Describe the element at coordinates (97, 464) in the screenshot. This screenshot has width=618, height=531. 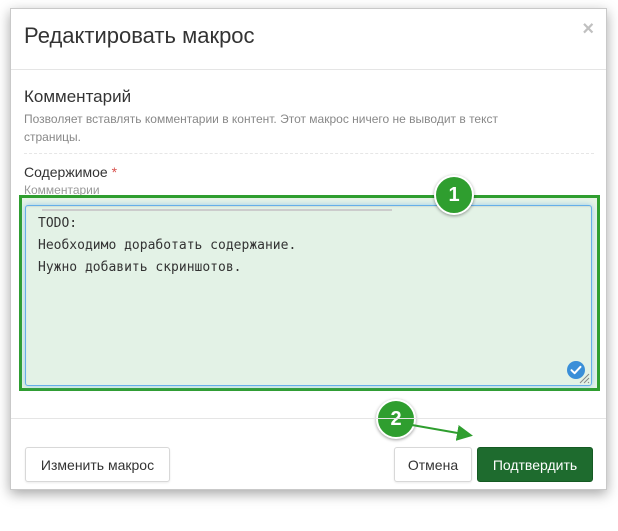
I see `edit-macro-button: Изменить макрос` at that location.